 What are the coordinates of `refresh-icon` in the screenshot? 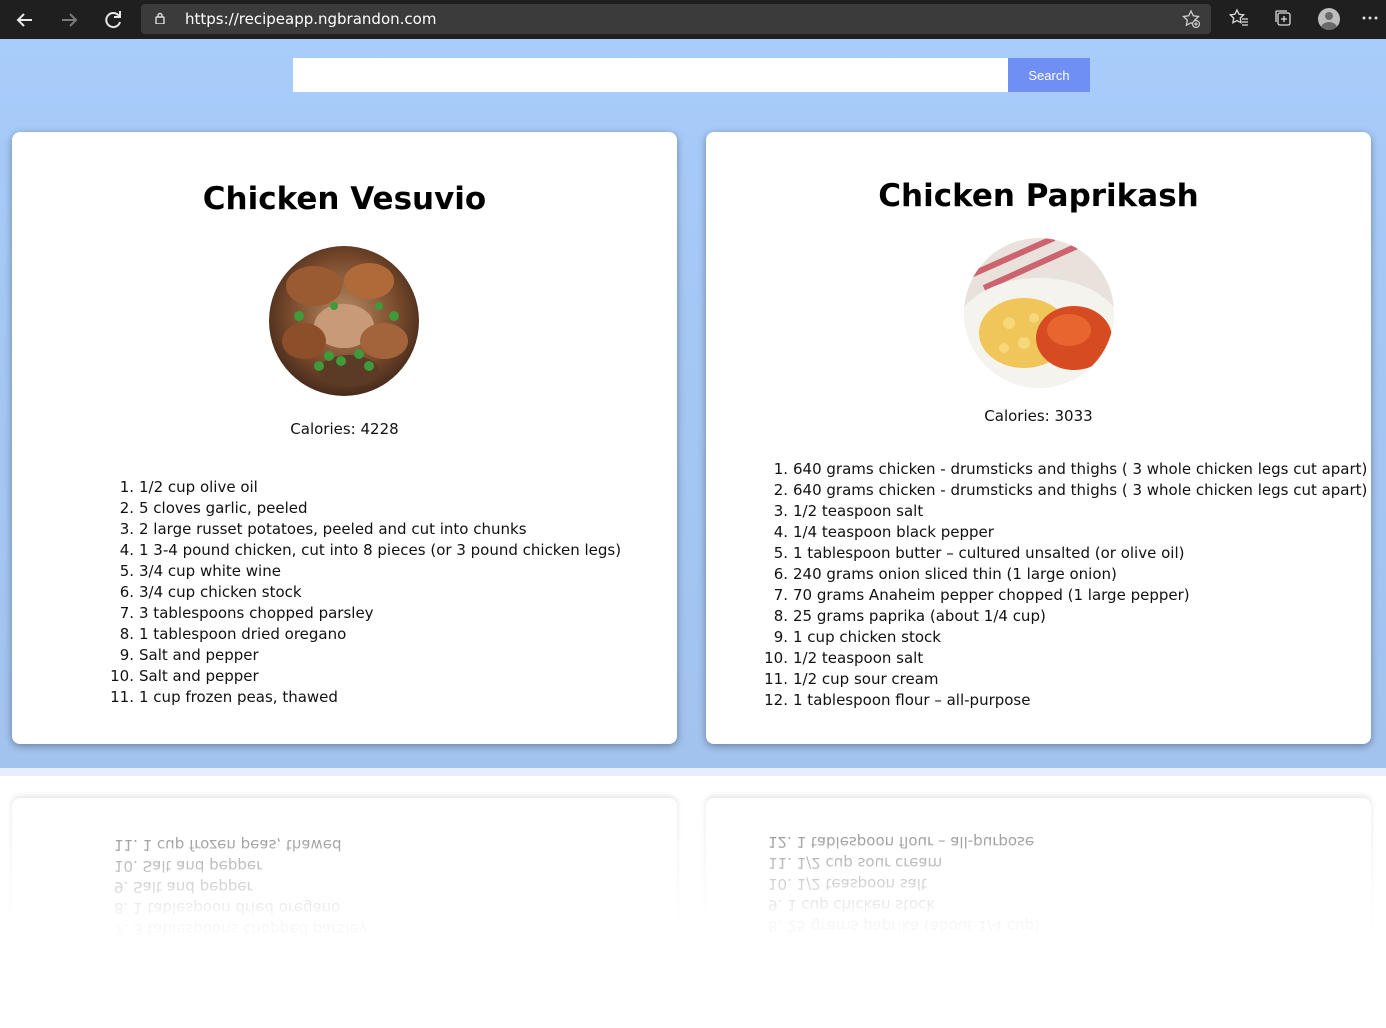 It's located at (113, 20).